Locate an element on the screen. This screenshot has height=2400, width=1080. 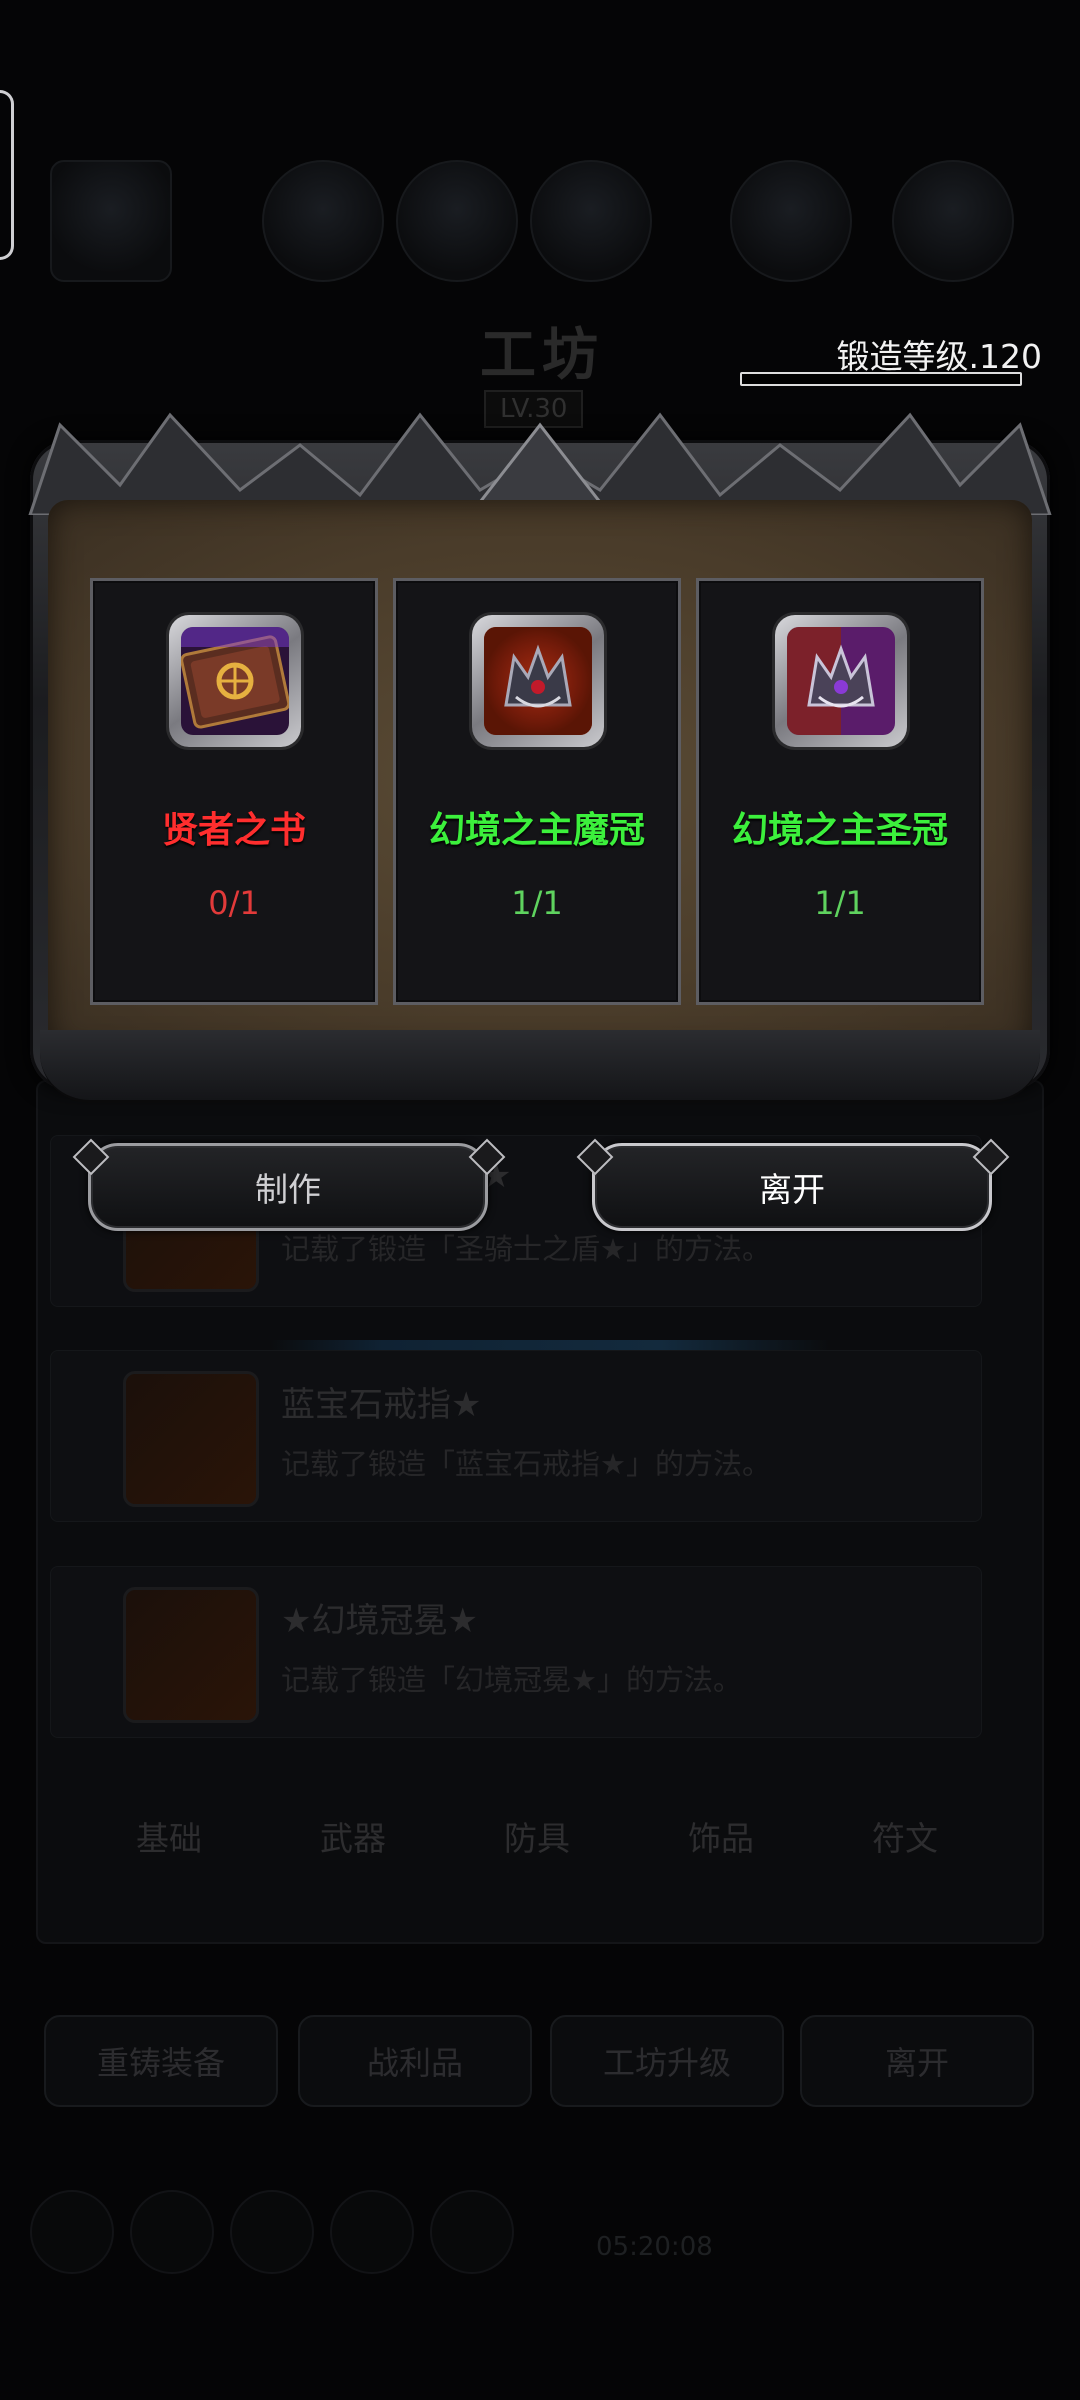
list-item: ★幻境冠冕★ 记载了锻造「幻境冠冕★」的方法。 is located at coordinates (516, 1652).